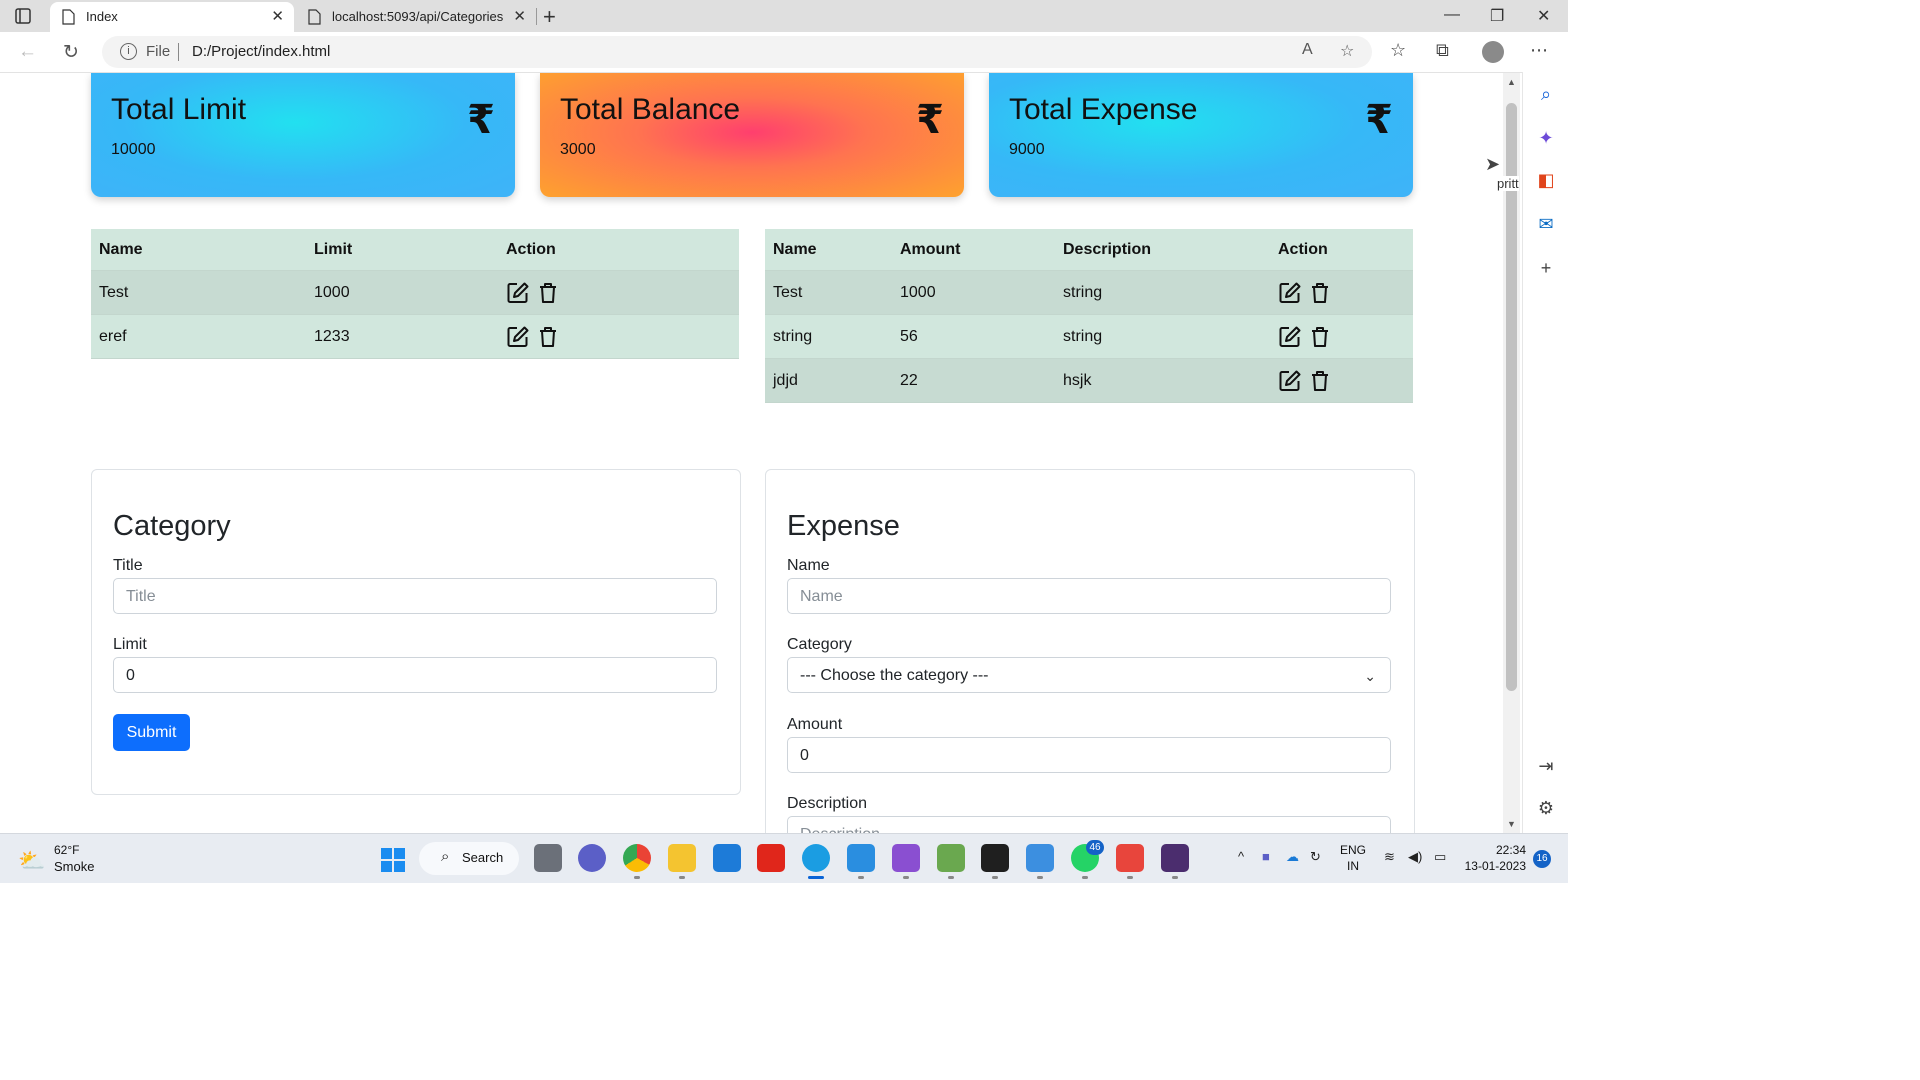 This screenshot has width=1920, height=1080. What do you see at coordinates (861, 858) in the screenshot?
I see `vscode-icon` at bounding box center [861, 858].